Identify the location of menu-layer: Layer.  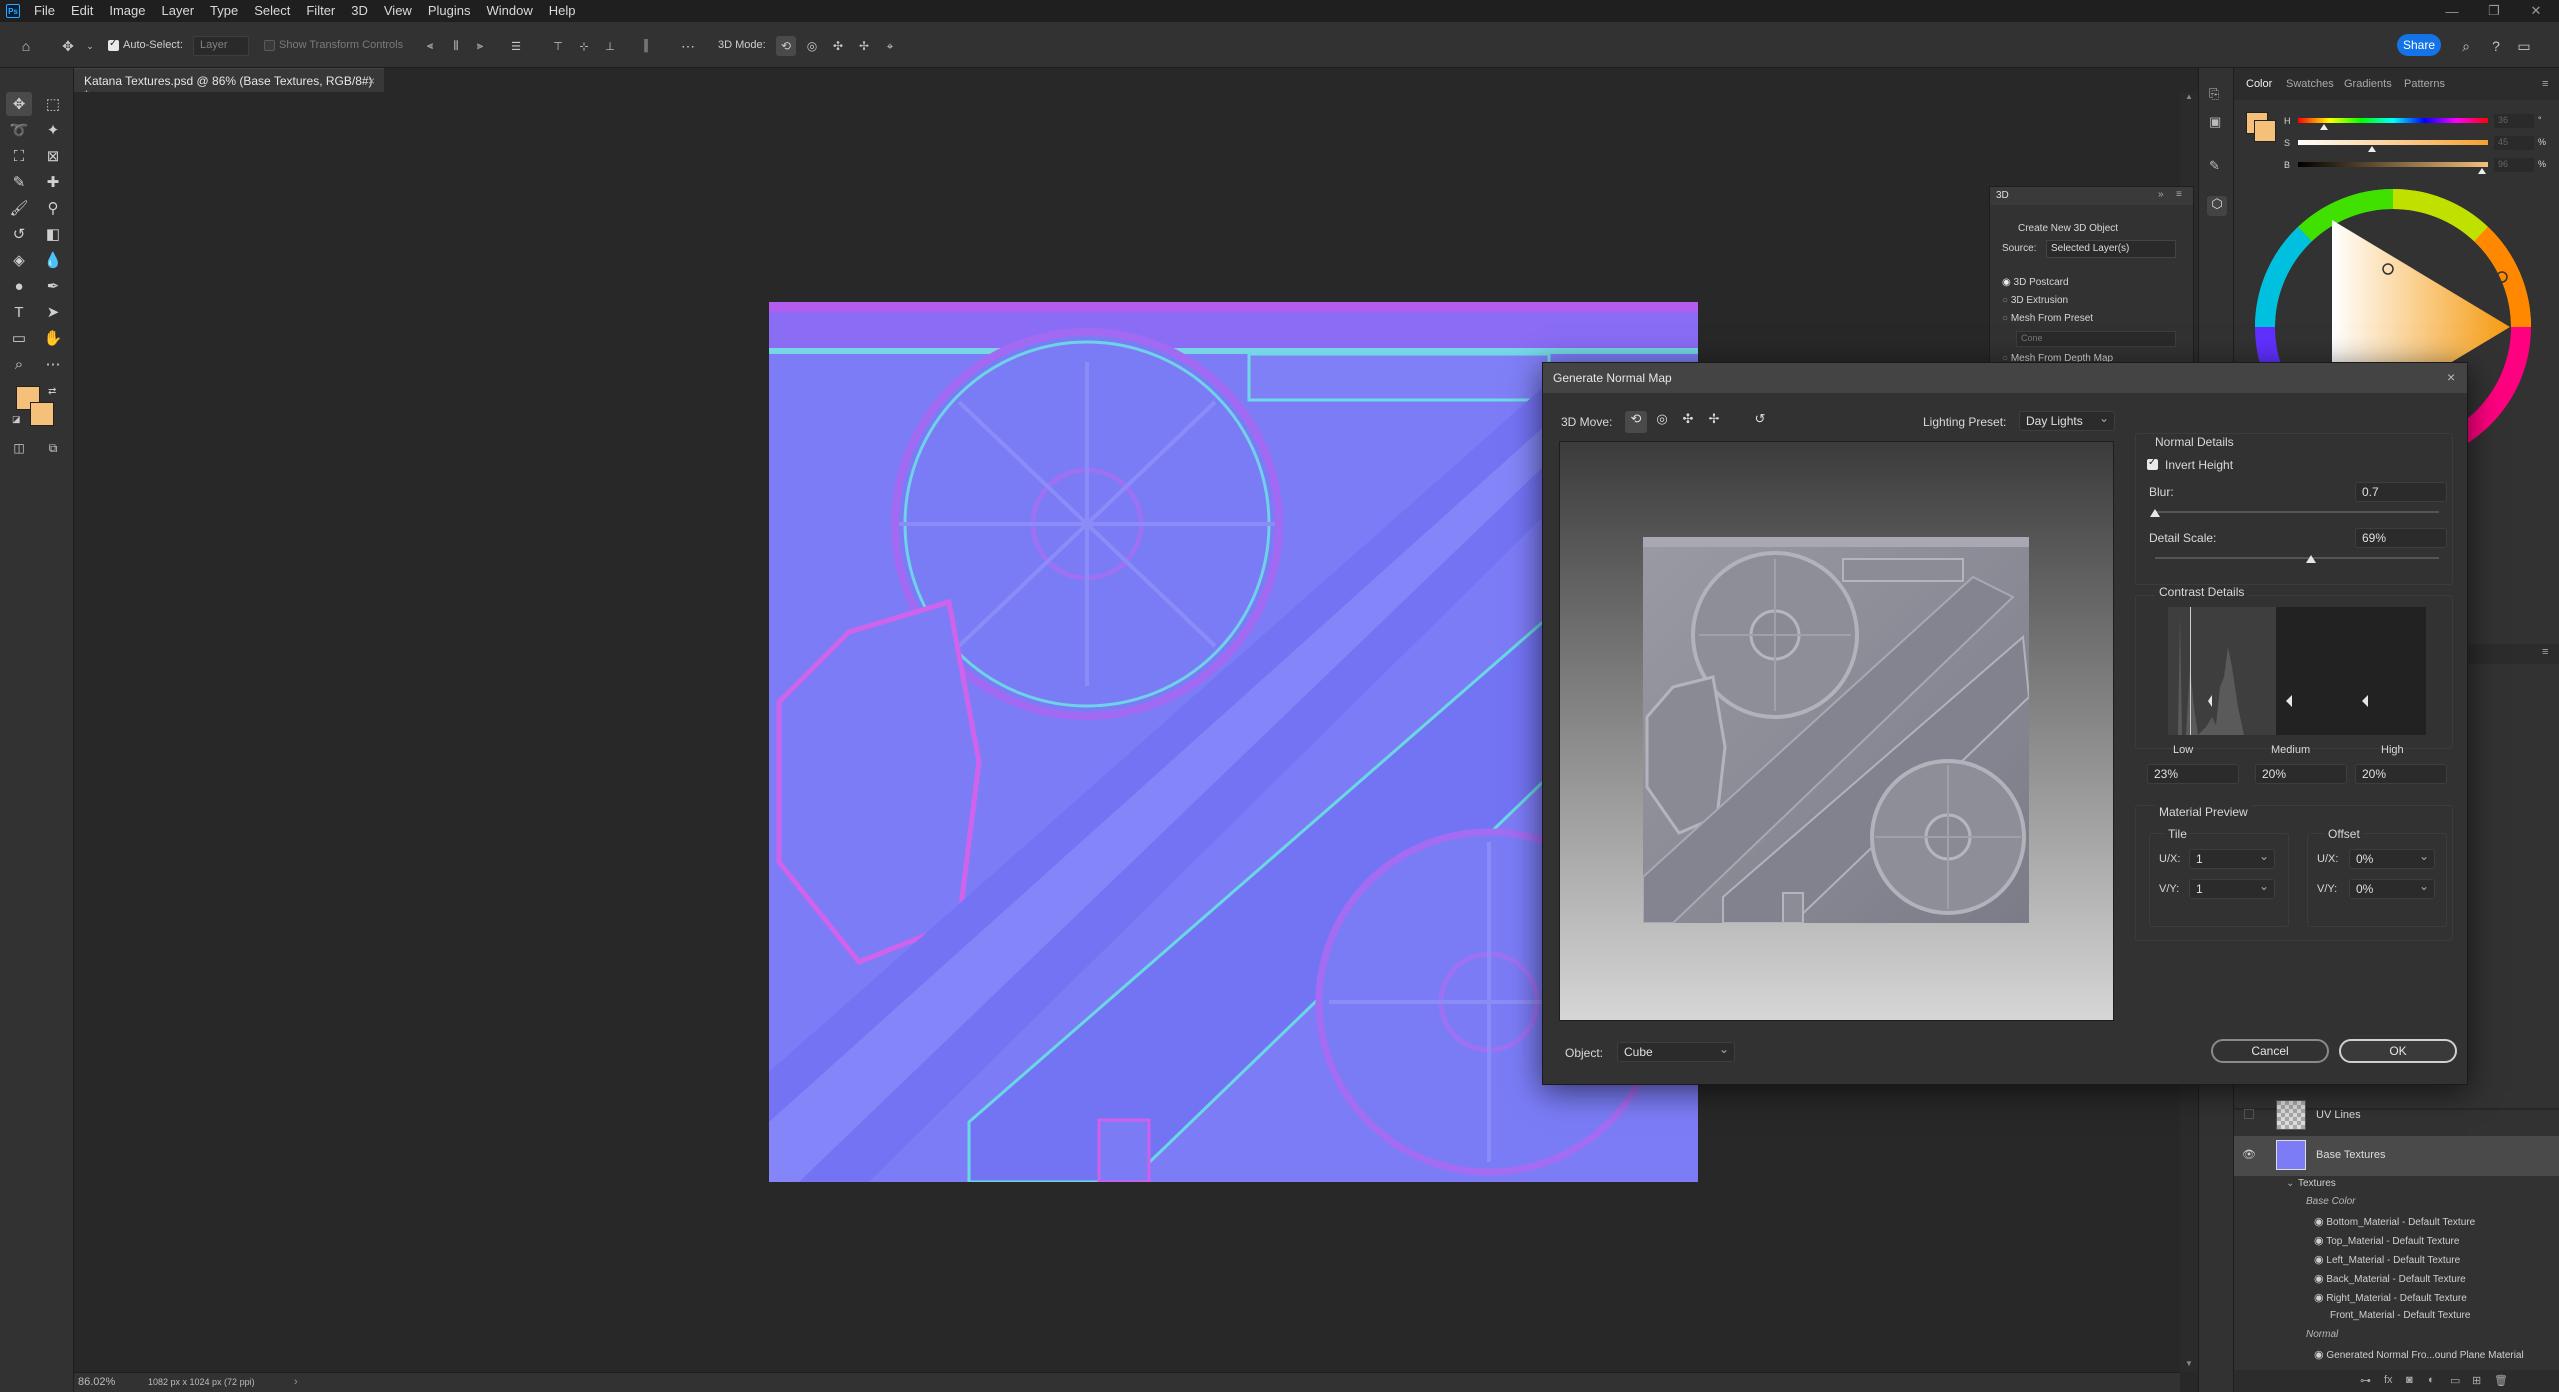
(178, 11).